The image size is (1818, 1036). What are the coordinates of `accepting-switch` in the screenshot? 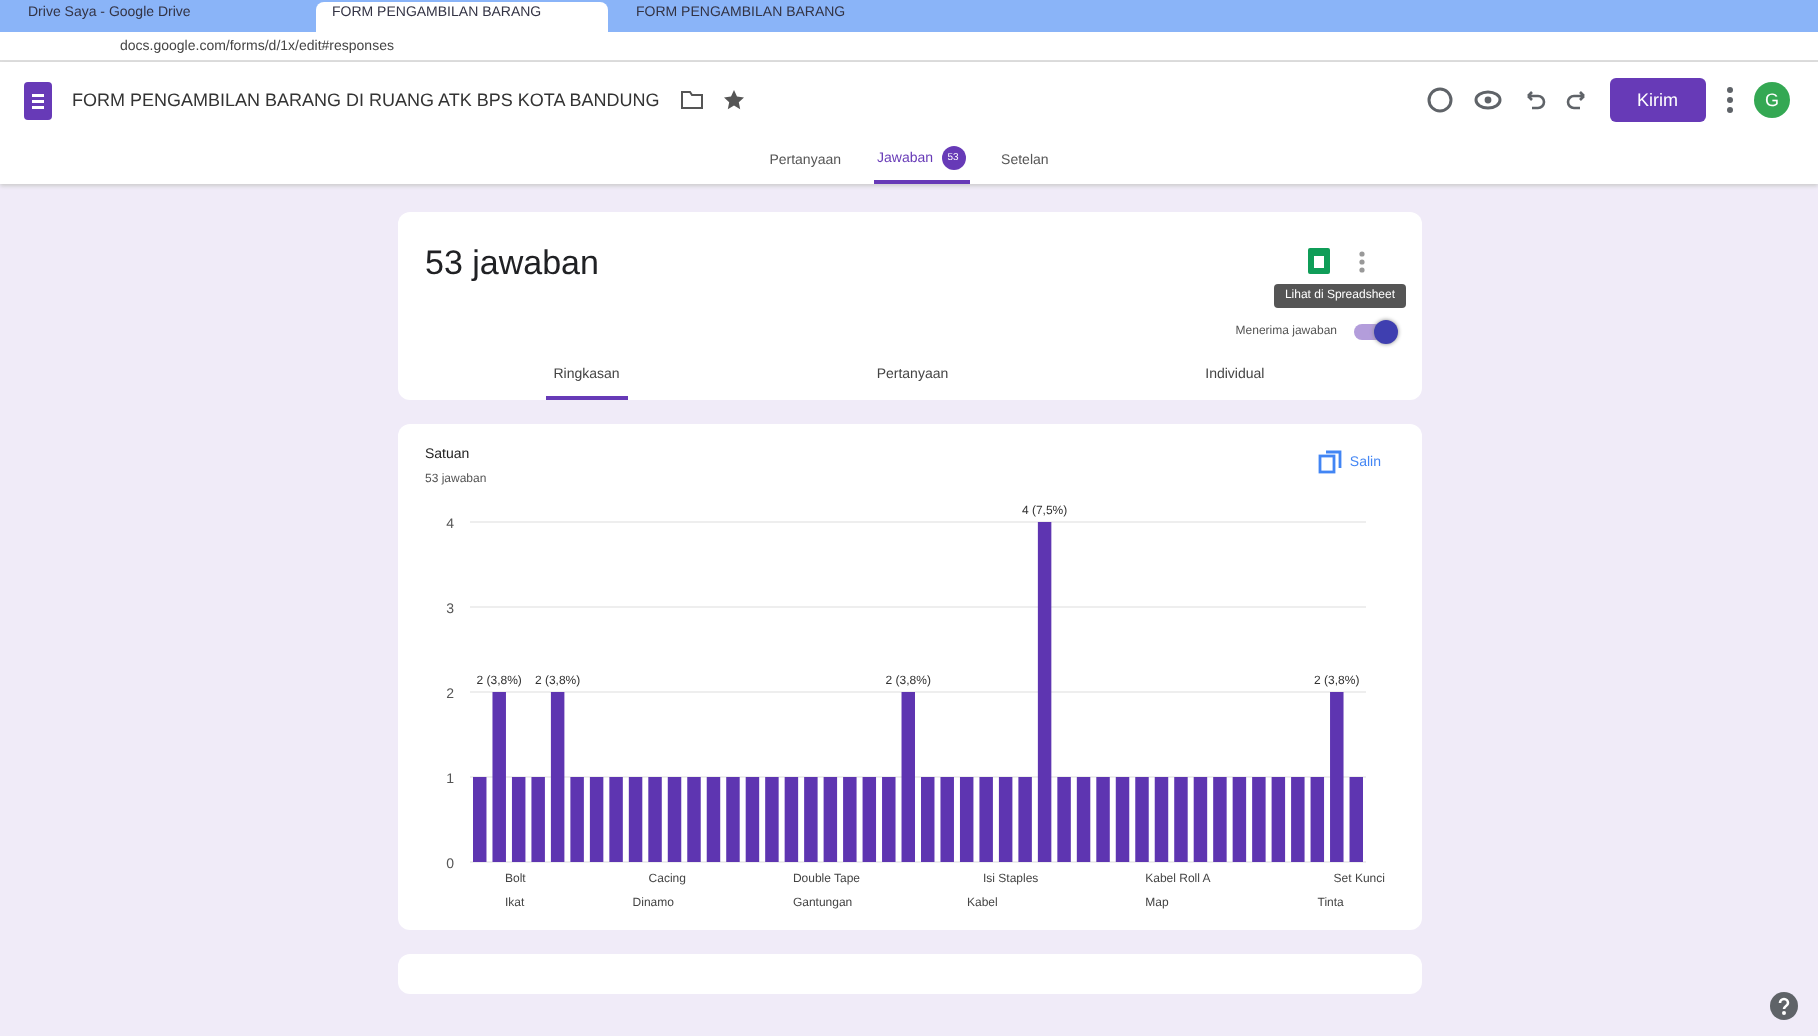 It's located at (1373, 332).